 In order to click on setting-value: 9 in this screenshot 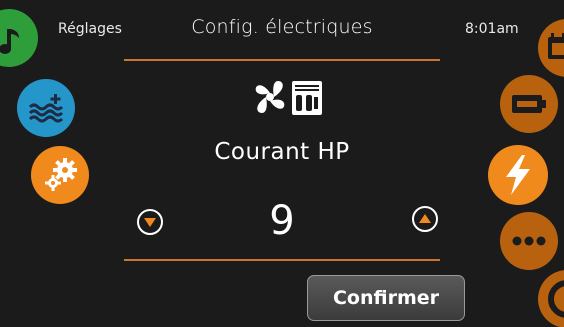, I will do `click(282, 221)`.